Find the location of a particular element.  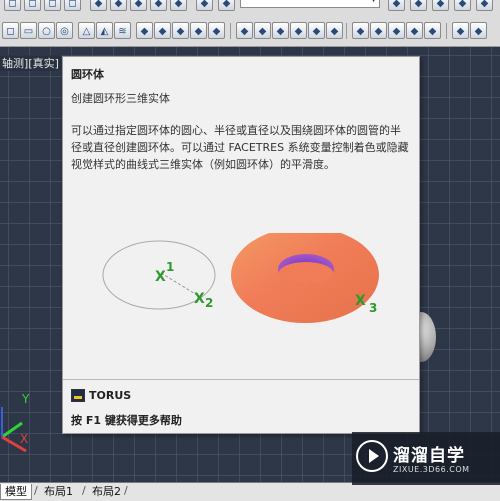

point-1-mark: X is located at coordinates (160, 277).